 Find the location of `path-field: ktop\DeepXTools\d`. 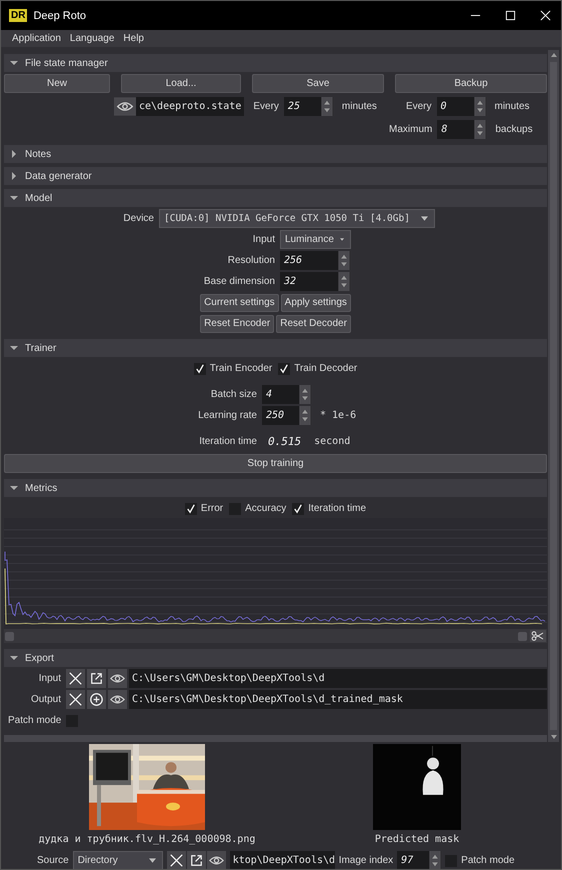

path-field: ktop\DeepXTools\d is located at coordinates (282, 860).